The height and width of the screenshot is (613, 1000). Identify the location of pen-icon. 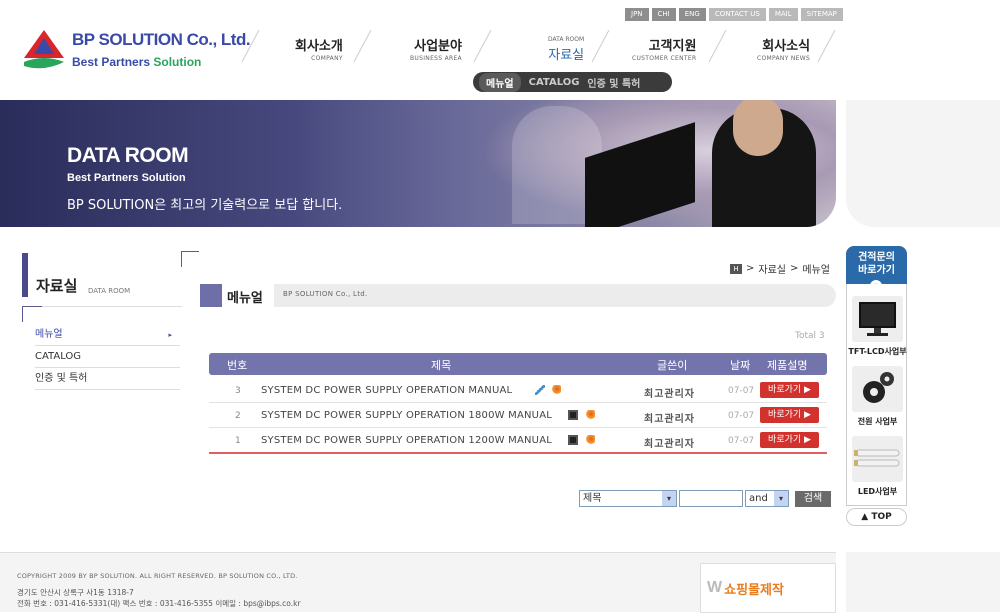
(540, 390).